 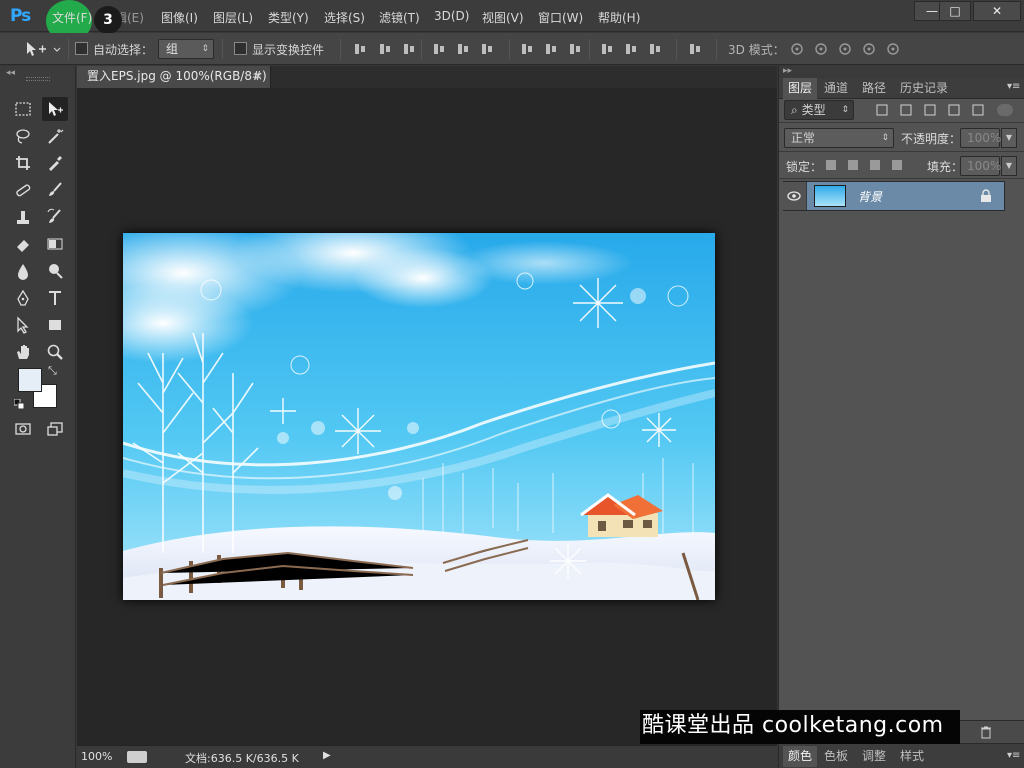 What do you see at coordinates (174, 77) in the screenshot?
I see `document-tab: 置入EPS.jpg @ 100%(RGB/8#) ×` at bounding box center [174, 77].